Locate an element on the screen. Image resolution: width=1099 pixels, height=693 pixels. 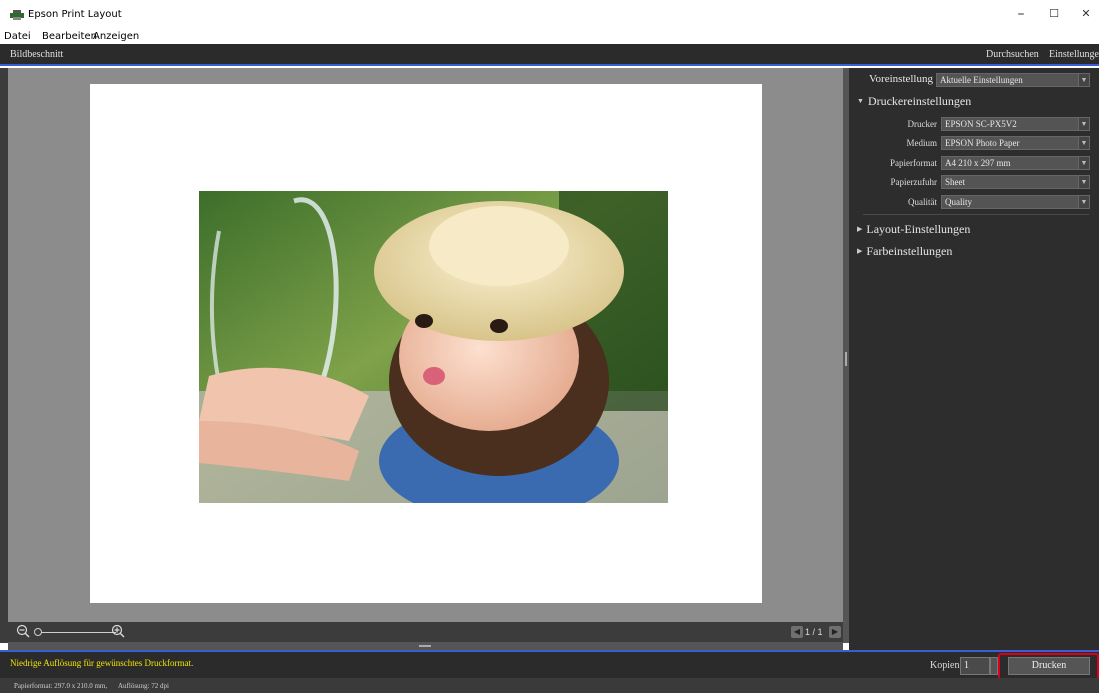
section-divider is located at coordinates (976, 214).